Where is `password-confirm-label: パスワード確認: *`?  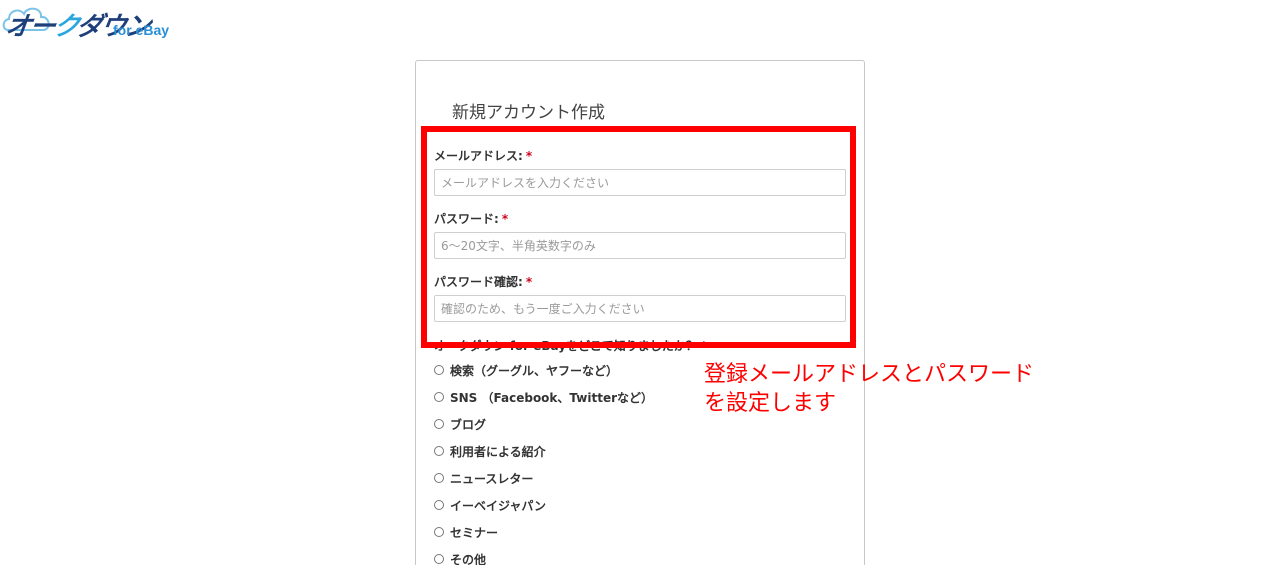
password-confirm-label: パスワード確認: * is located at coordinates (483, 281).